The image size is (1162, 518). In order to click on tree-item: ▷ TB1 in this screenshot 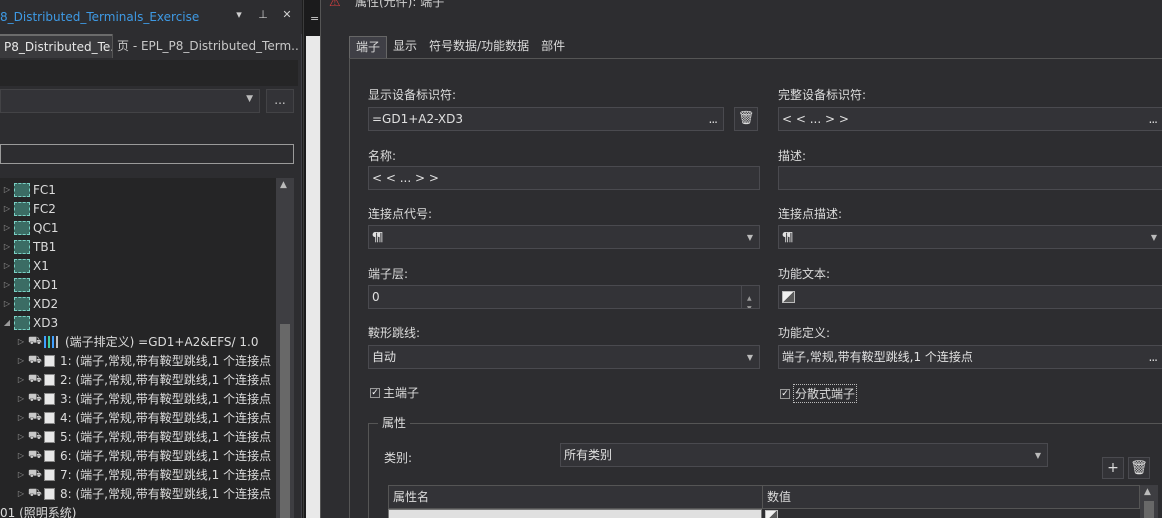, I will do `click(138, 246)`.